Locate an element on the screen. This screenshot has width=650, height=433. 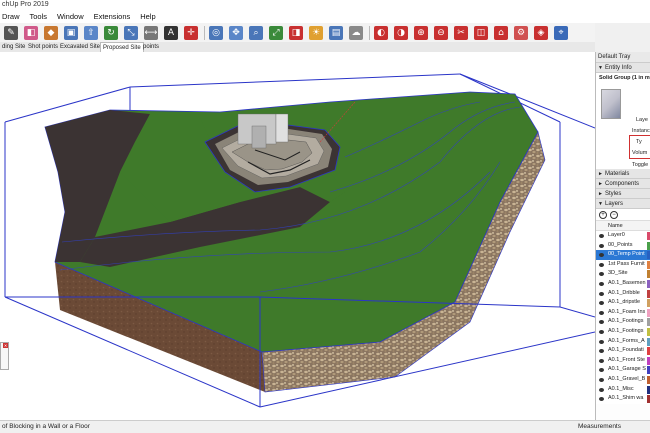
measurements-box: Measurements is located at coordinates (611, 426).